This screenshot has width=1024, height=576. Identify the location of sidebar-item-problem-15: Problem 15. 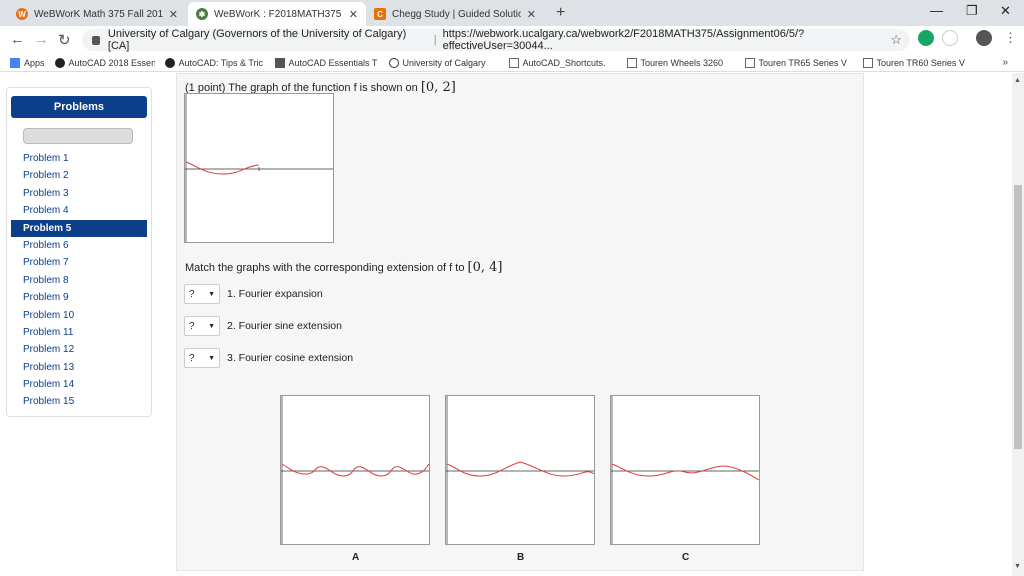
(79, 401).